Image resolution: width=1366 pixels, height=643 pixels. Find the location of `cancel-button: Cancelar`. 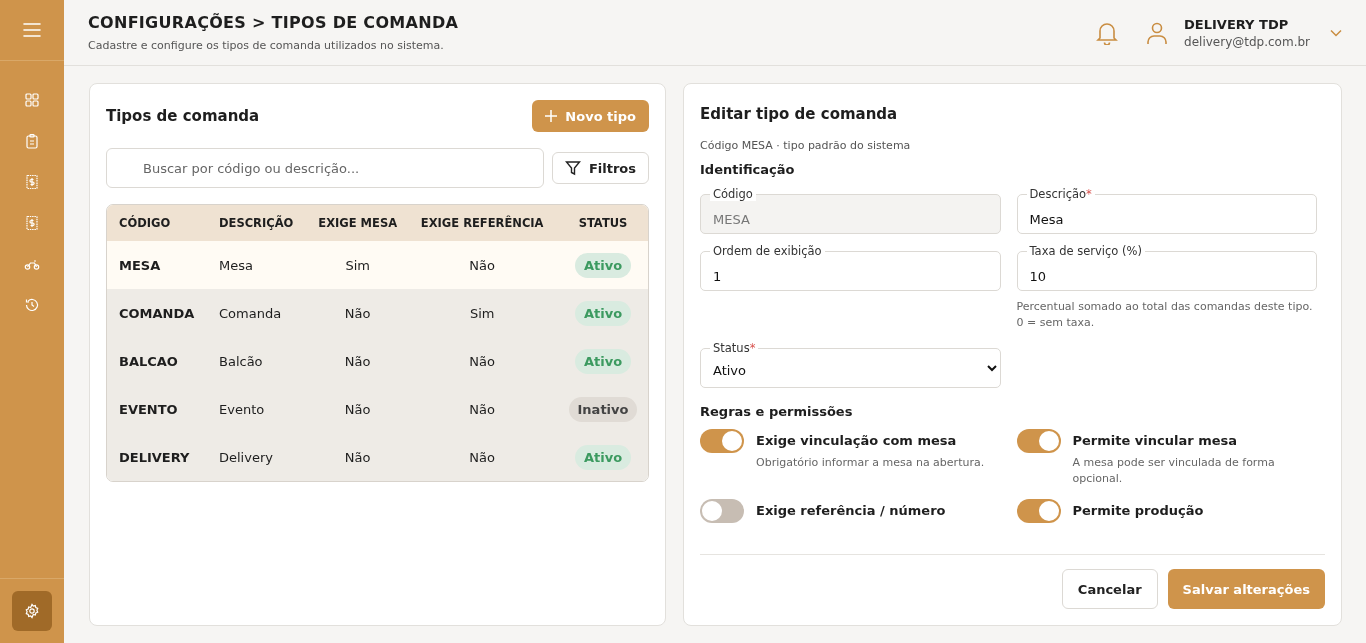

cancel-button: Cancelar is located at coordinates (1109, 589).